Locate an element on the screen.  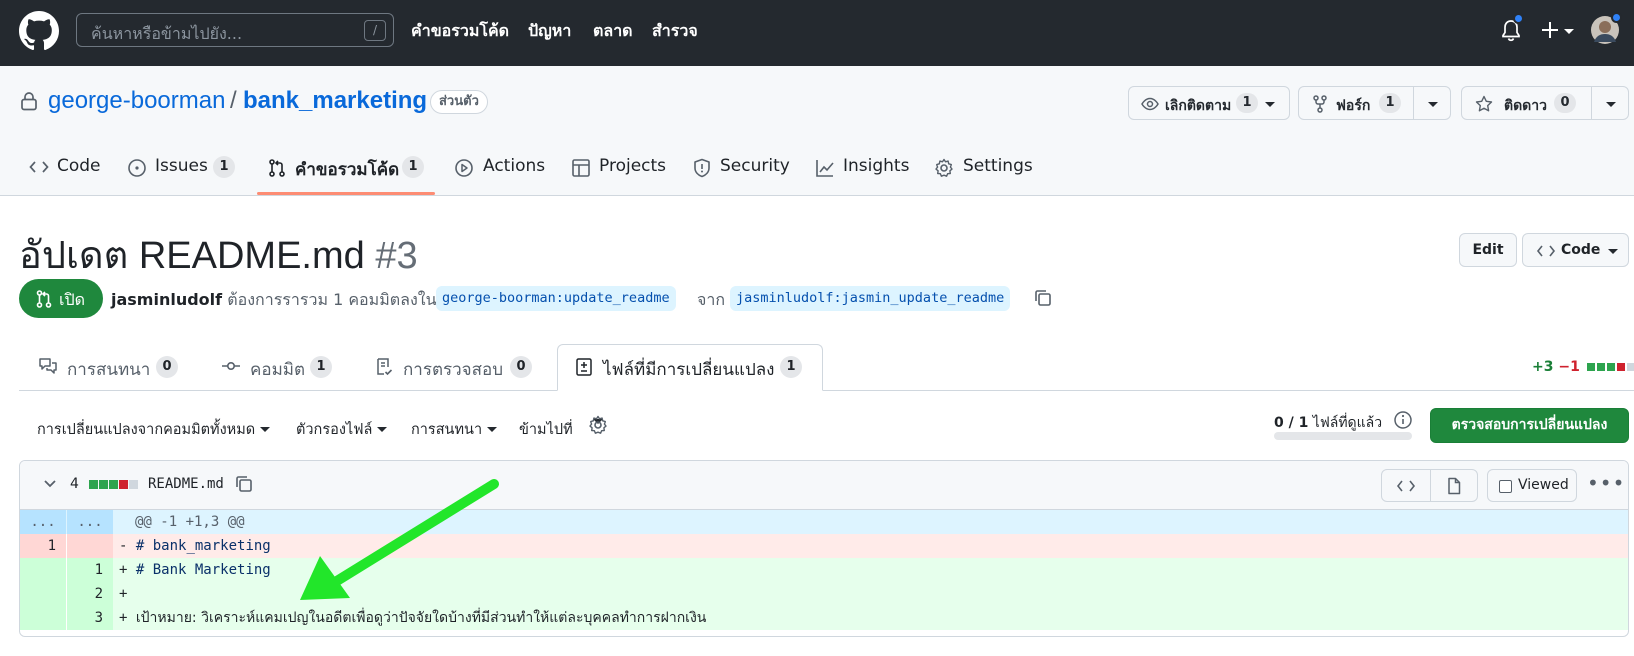
diffstat-summary: +3 −1 is located at coordinates (1583, 367).